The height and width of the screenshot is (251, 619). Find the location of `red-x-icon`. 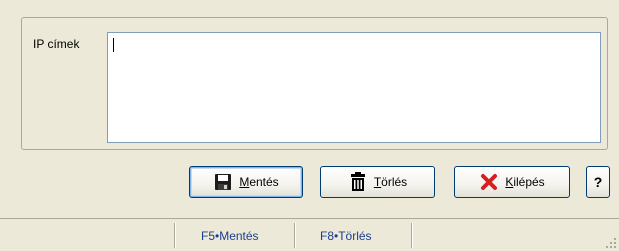

red-x-icon is located at coordinates (489, 182).